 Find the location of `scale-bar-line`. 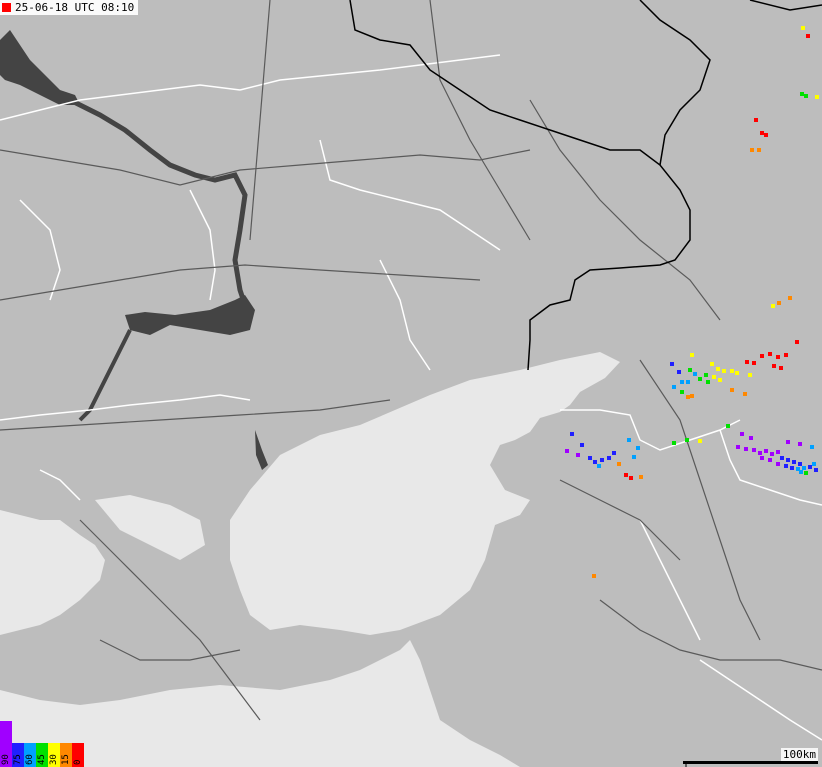

scale-bar-line is located at coordinates (750, 762).